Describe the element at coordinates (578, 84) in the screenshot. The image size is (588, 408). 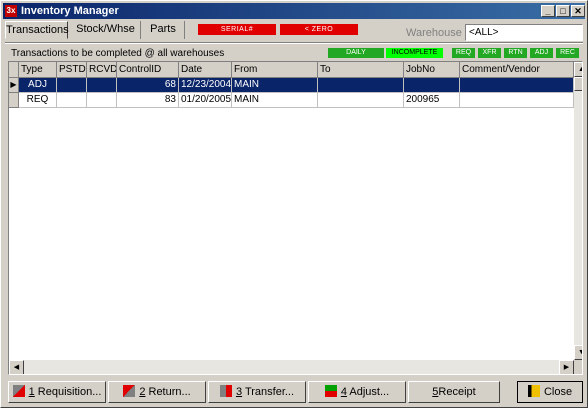
I see `scroll-thumb` at that location.